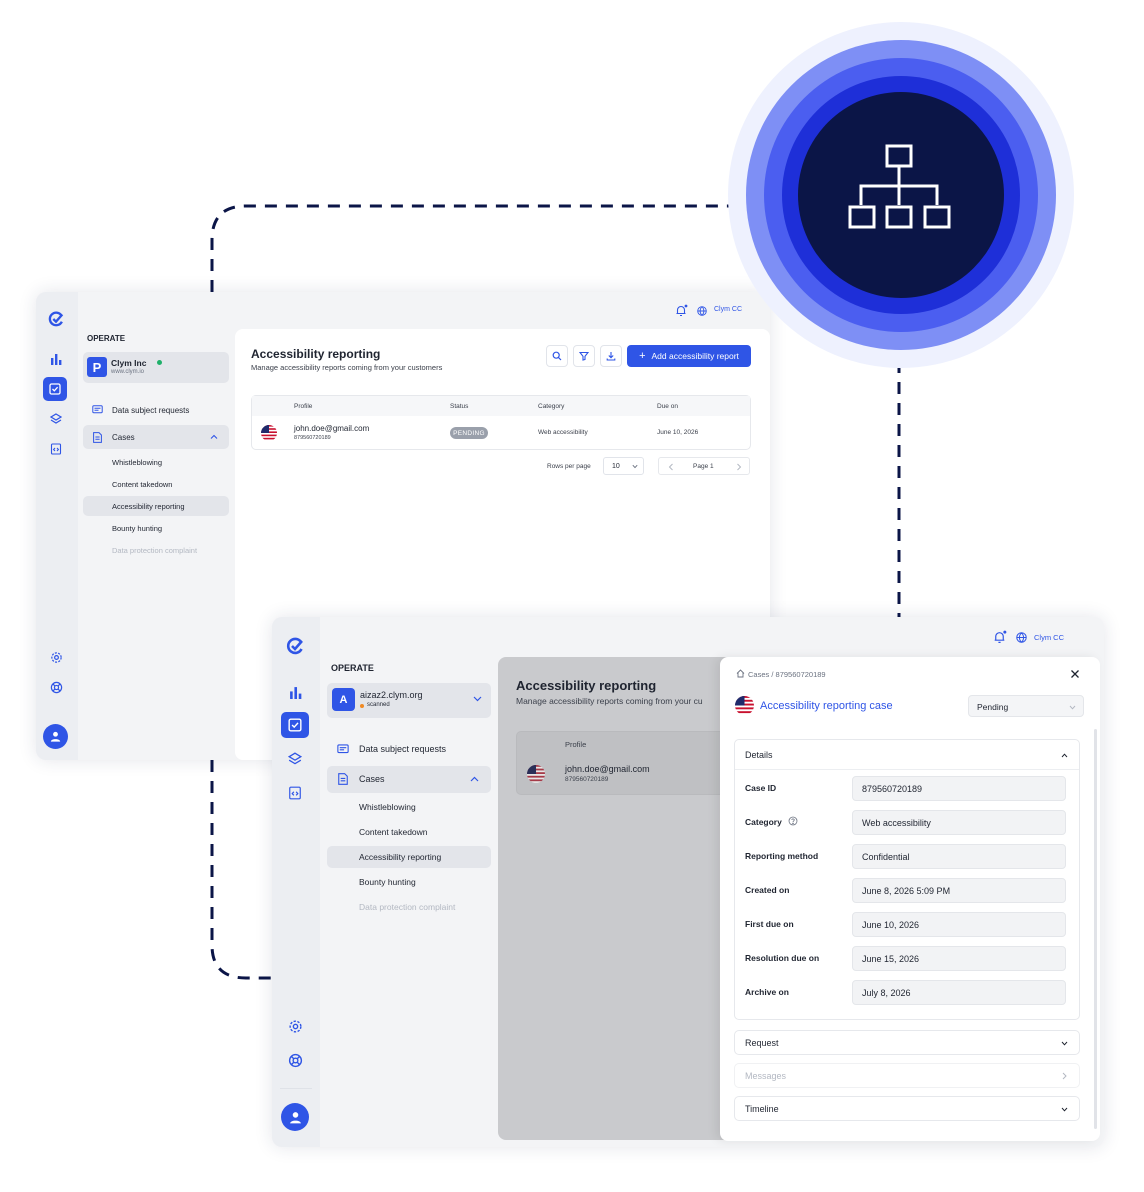  Describe the element at coordinates (296, 1088) in the screenshot. I see `rail-divider` at that location.